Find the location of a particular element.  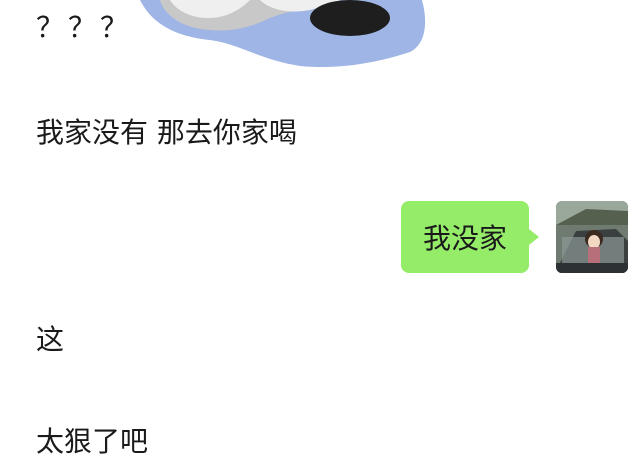

sent-message-bubble: 我没家 is located at coordinates (470, 237).